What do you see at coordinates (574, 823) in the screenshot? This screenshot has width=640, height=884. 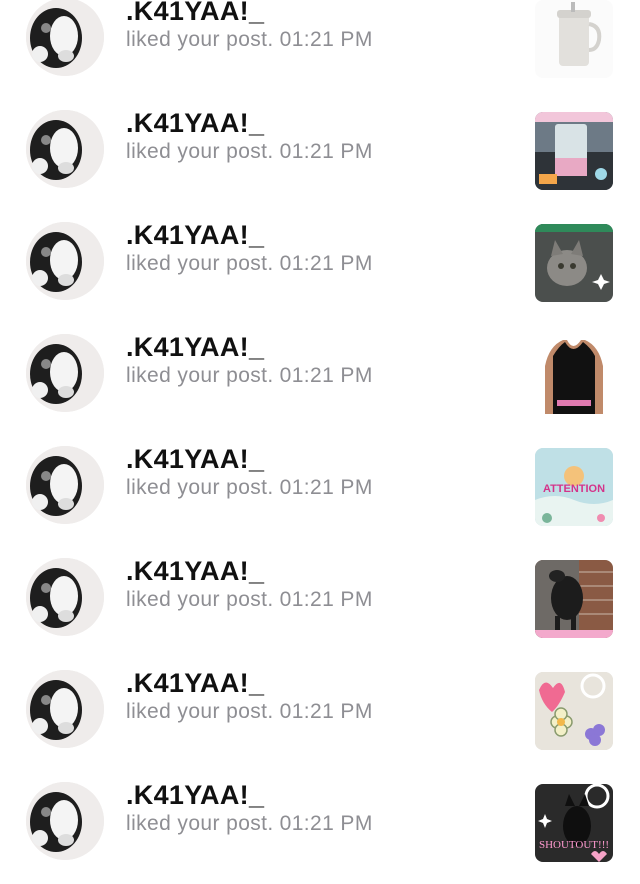 I see `black-cat-shoutout-image: SHOUTOUT!!!` at bounding box center [574, 823].